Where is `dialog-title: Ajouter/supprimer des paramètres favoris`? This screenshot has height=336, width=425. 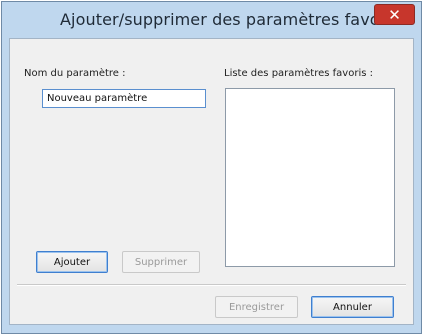 dialog-title: Ajouter/supprimer des paramètres favoris is located at coordinates (230, 19).